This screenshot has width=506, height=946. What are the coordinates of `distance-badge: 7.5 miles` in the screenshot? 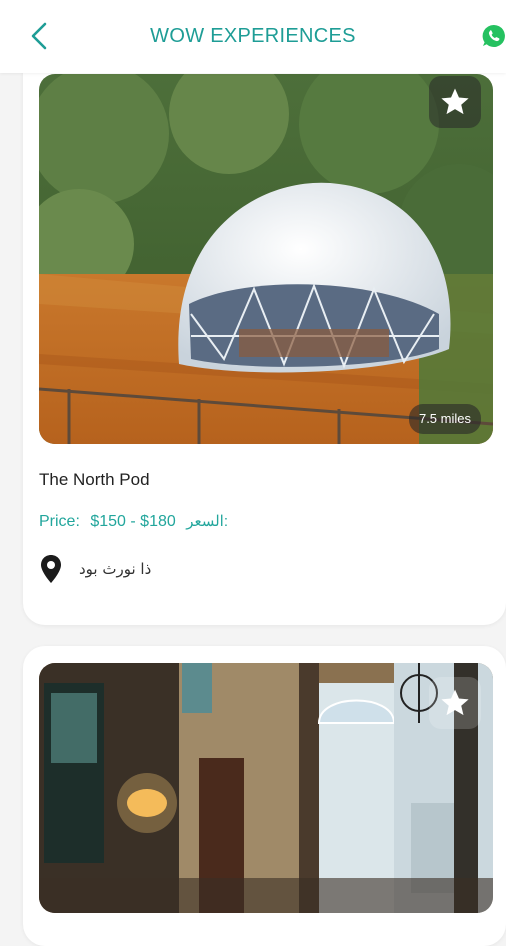 It's located at (444, 419).